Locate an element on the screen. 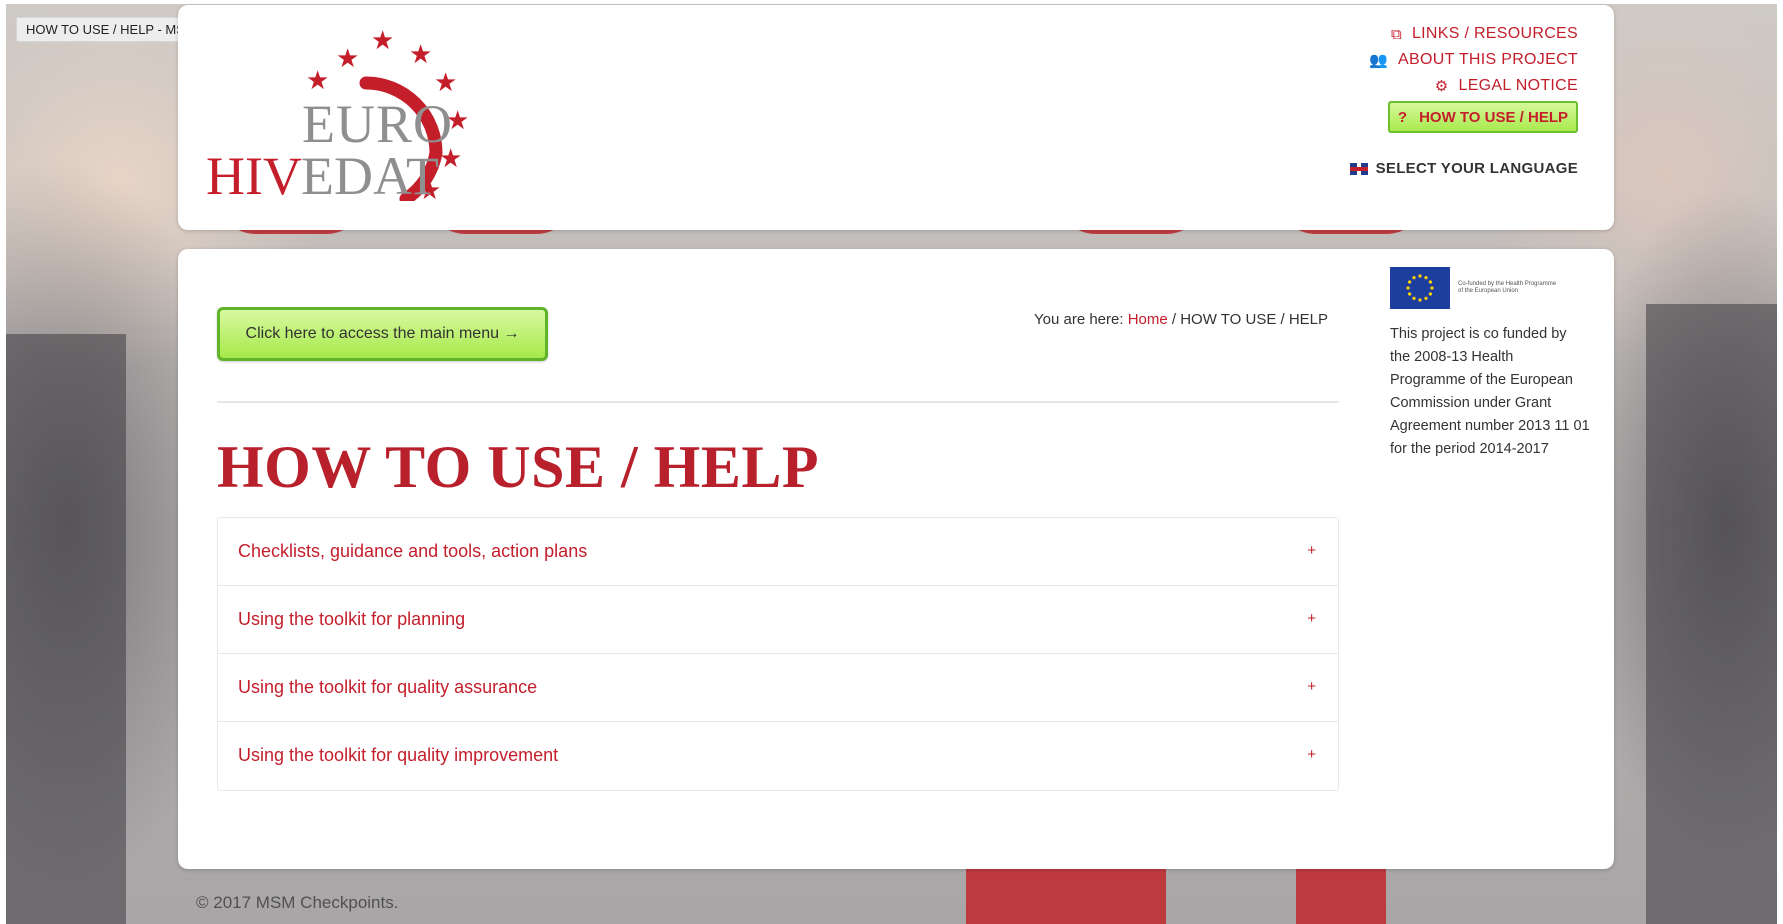 Image resolution: width=1783 pixels, height=924 pixels. uk-flag-icon is located at coordinates (1358, 168).